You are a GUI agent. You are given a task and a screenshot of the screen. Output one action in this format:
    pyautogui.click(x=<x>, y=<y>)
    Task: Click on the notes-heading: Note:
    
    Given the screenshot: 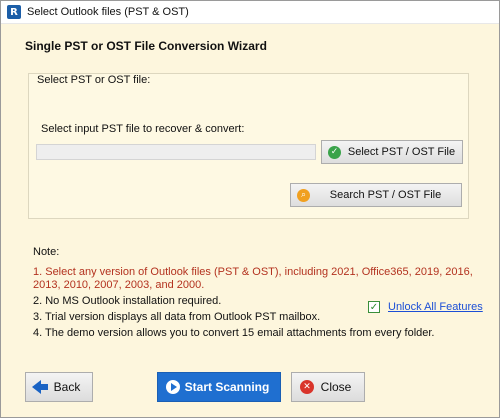 What is the action you would take?
    pyautogui.click(x=46, y=252)
    